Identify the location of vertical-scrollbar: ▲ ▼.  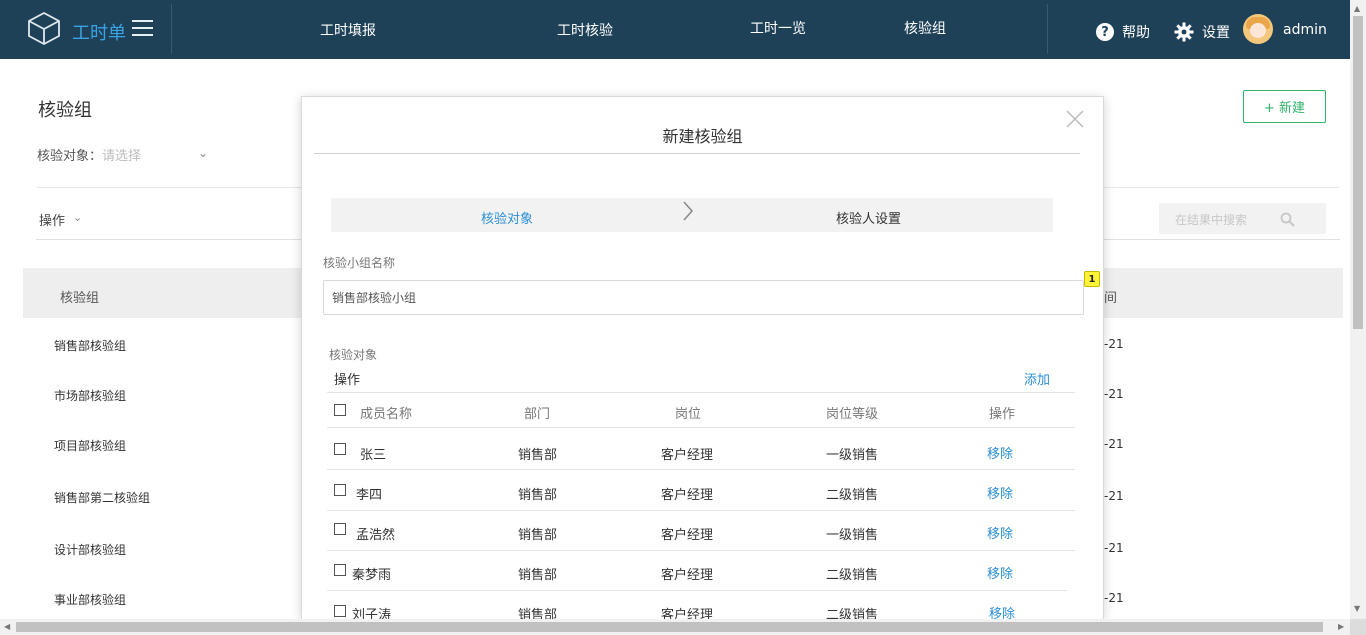
(1358, 309).